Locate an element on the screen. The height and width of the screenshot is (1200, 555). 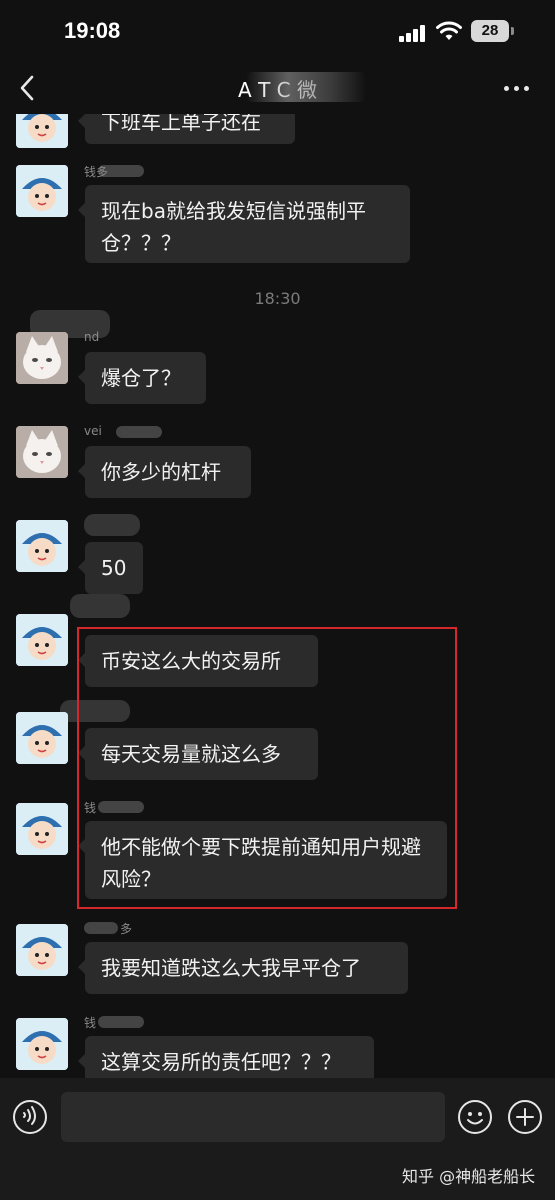
more-dots-icon is located at coordinates (517, 88).